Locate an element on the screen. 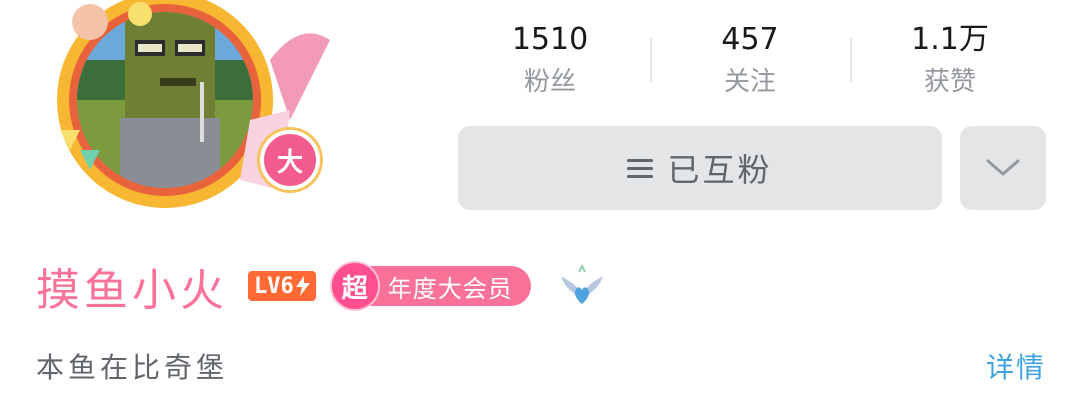 This screenshot has height=413, width=1080. stat-fans: 1510 粉丝 is located at coordinates (550, 63).